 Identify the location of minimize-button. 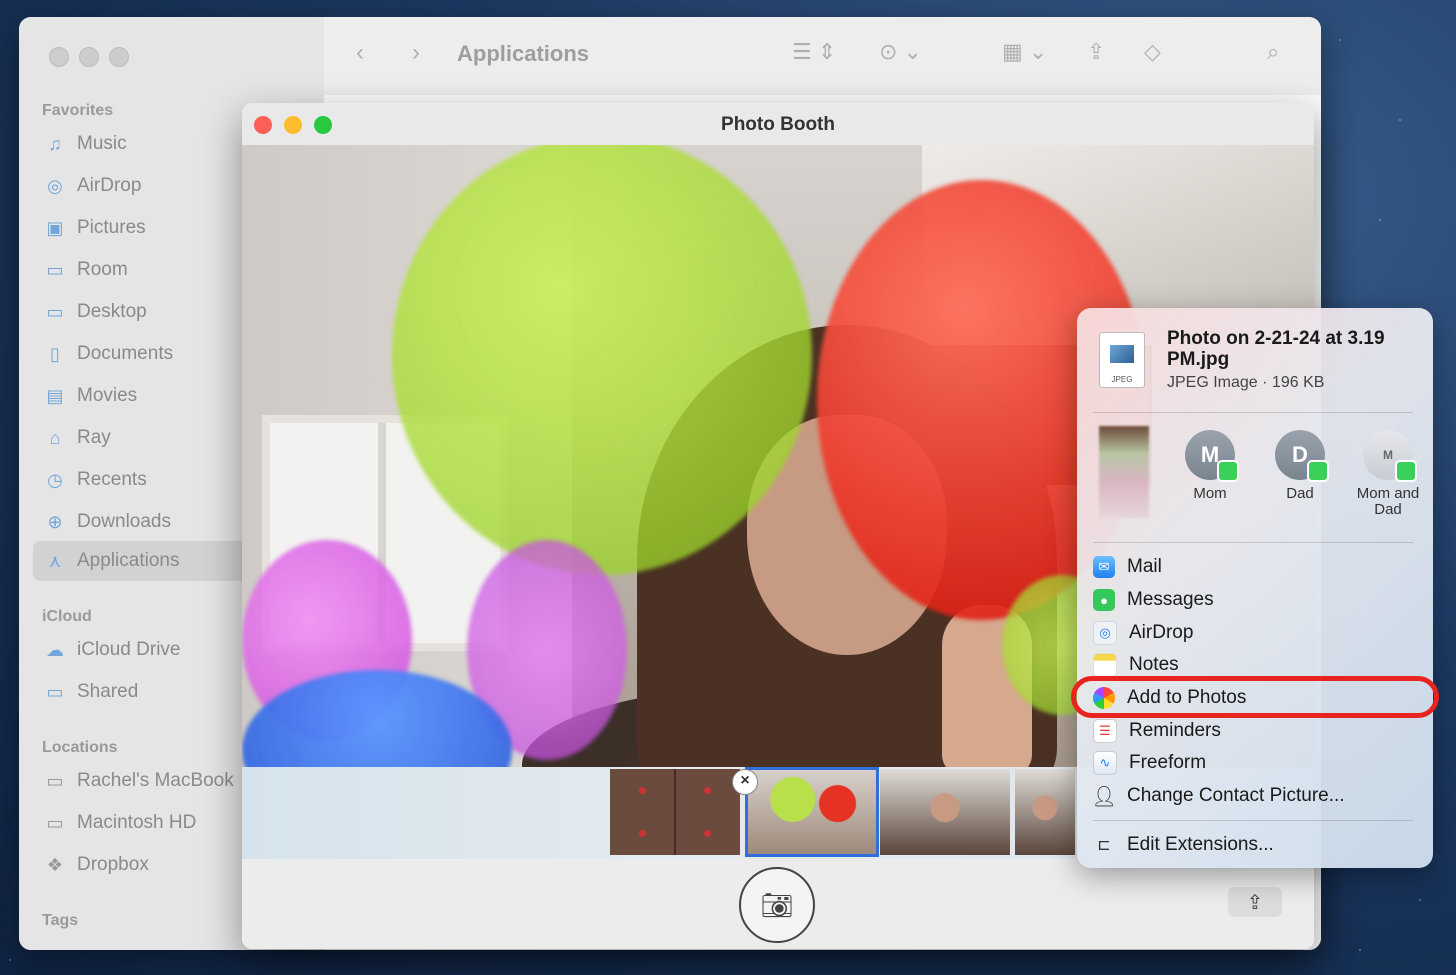
(89, 57).